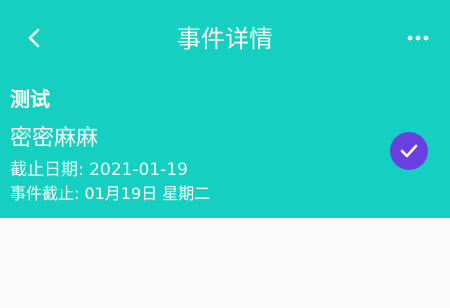 The height and width of the screenshot is (308, 450). I want to click on back-button, so click(34, 38).